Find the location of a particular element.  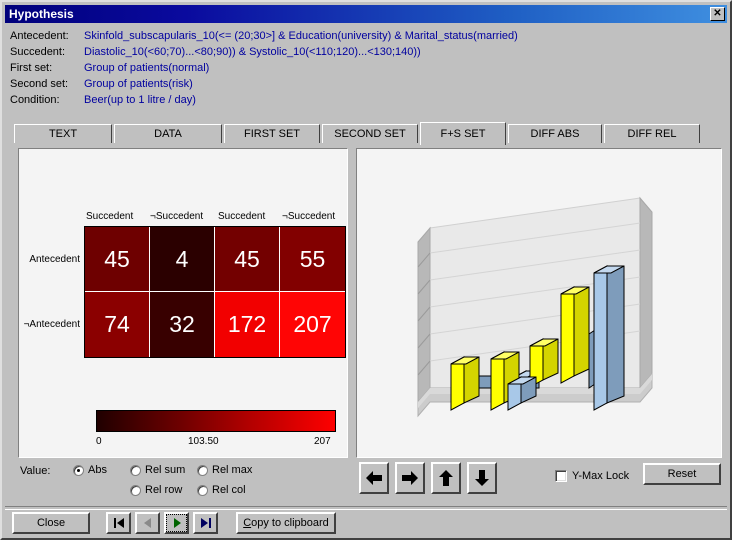

radio-abs: Abs is located at coordinates (90, 470).